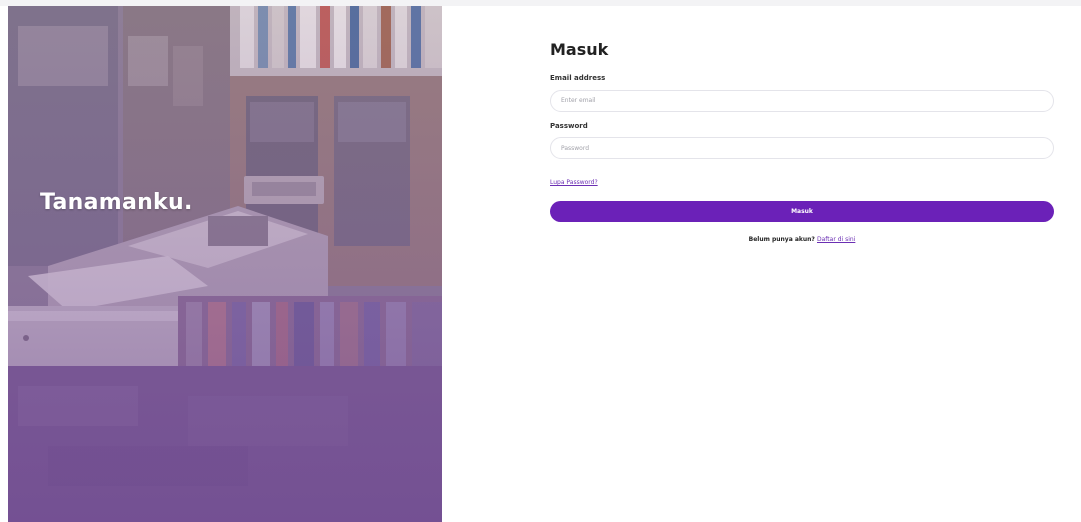 This screenshot has height=522, width=1081. Describe the element at coordinates (574, 182) in the screenshot. I see `forgot-password-link: Lupa Password?` at that location.